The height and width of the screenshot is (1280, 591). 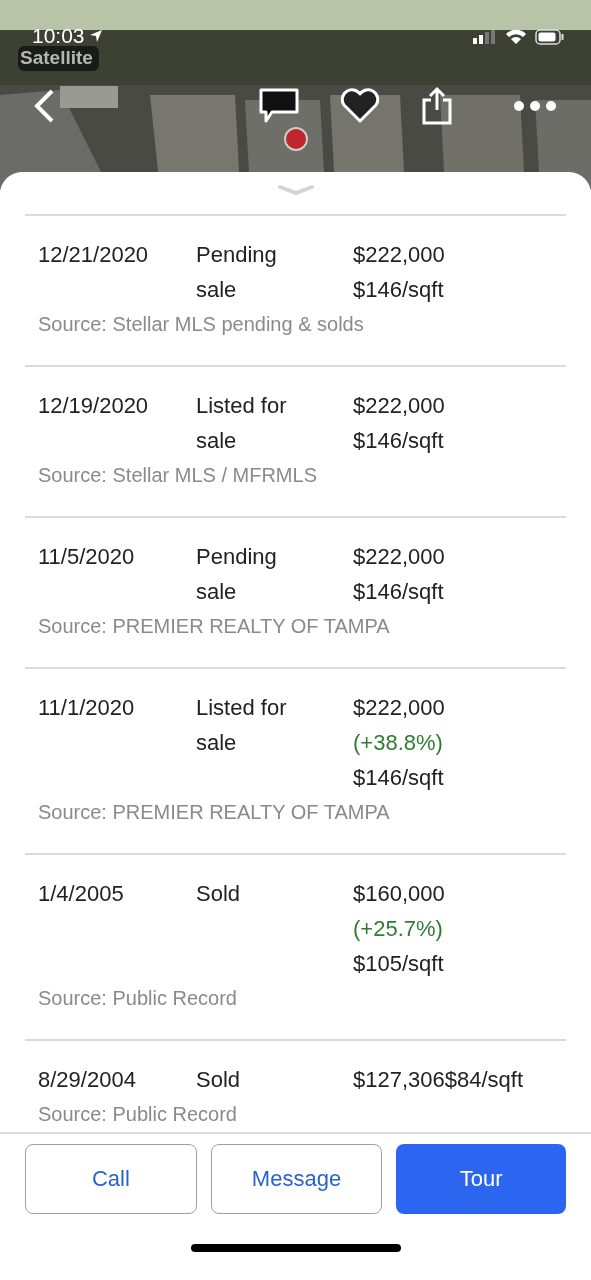 What do you see at coordinates (516, 37) in the screenshot?
I see `wifi-icon` at bounding box center [516, 37].